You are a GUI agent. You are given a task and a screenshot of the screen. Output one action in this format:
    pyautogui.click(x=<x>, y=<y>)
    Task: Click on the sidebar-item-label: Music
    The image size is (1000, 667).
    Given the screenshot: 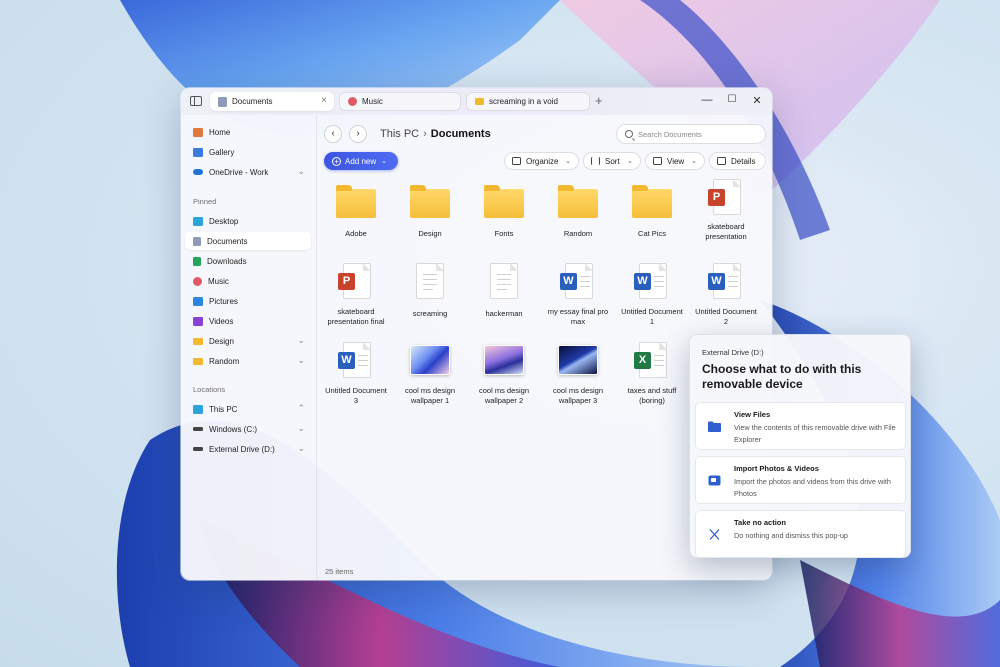 What is the action you would take?
    pyautogui.click(x=218, y=281)
    